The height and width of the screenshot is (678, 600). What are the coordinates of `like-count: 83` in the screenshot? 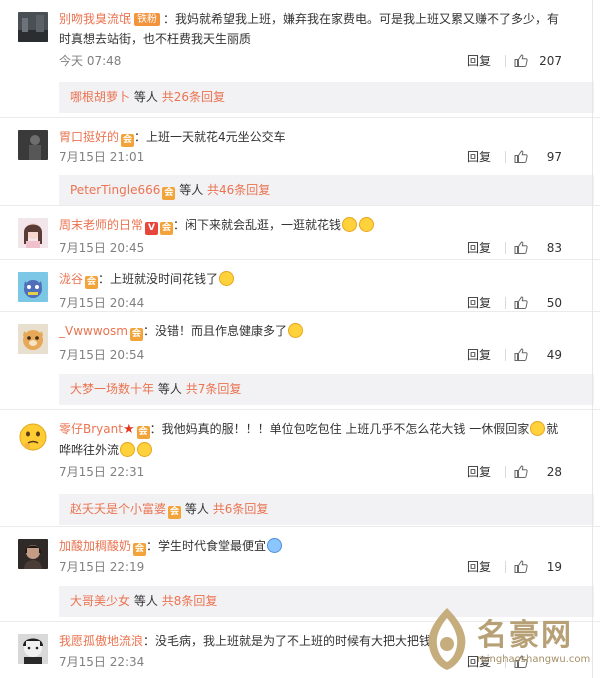 It's located at (554, 248).